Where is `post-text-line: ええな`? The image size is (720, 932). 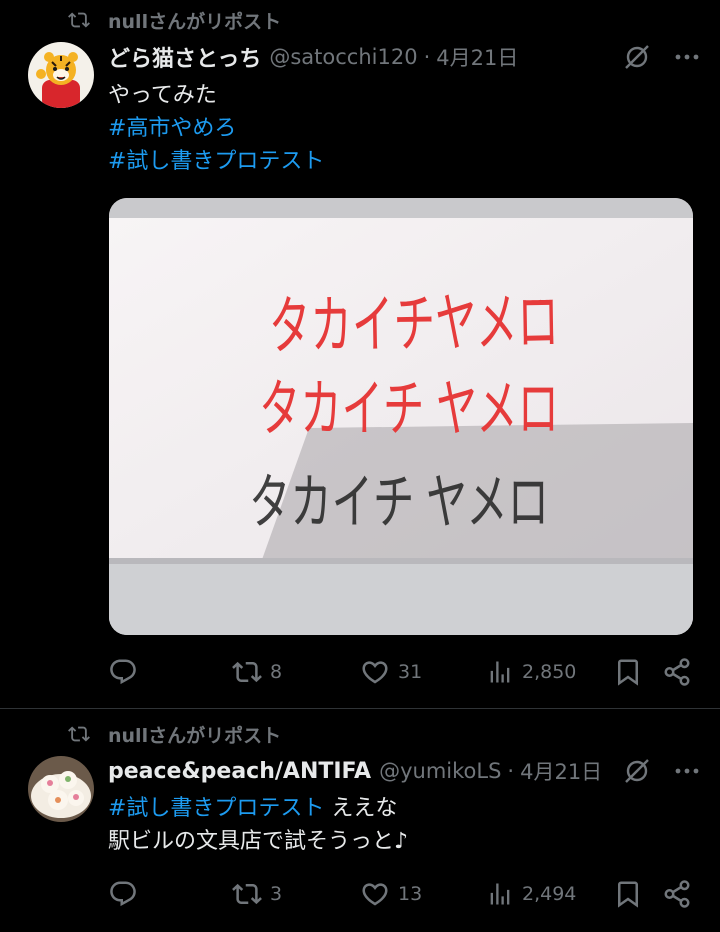 post-text-line: ええな is located at coordinates (361, 808).